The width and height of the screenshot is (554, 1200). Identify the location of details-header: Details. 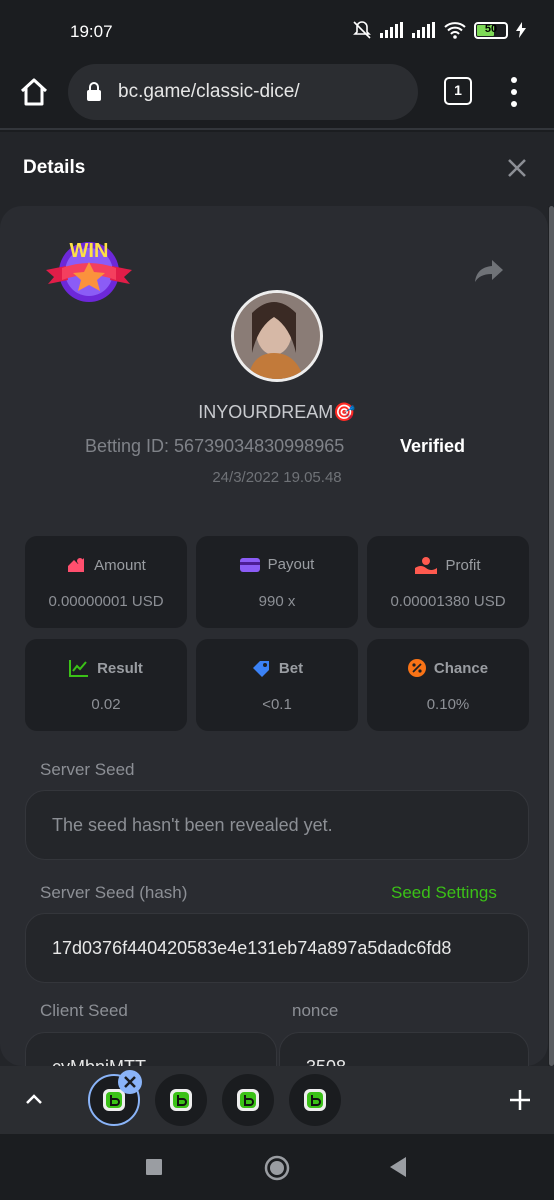
(277, 169).